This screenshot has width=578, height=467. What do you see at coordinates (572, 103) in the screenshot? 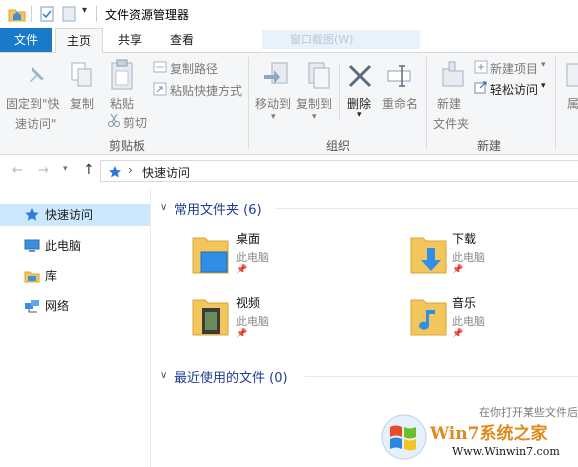
I see `properties-button: 属` at bounding box center [572, 103].